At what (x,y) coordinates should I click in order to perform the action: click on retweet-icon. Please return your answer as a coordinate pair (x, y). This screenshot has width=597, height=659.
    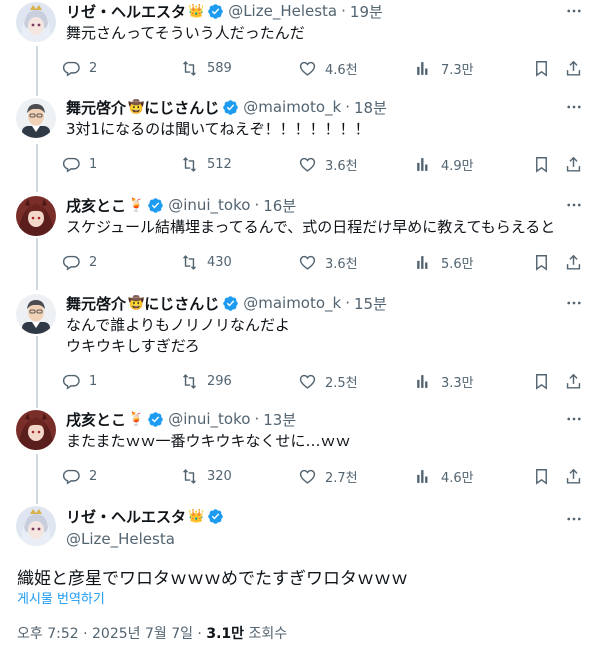
    Looking at the image, I should click on (189, 262).